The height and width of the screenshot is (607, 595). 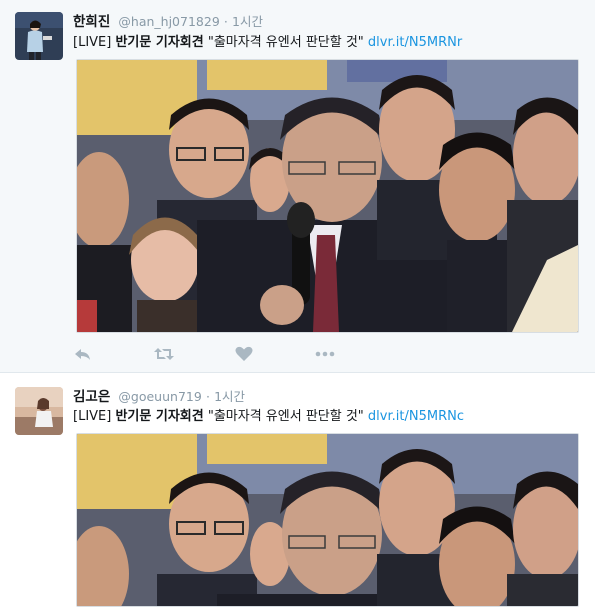 I want to click on user-handle: @goeuun719, so click(x=159, y=396).